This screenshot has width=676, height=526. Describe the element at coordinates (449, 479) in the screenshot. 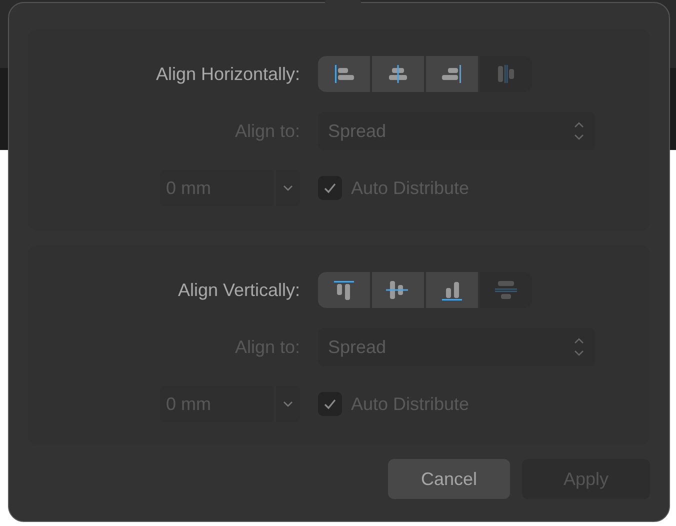

I see `dialog-button: Cancel` at that location.